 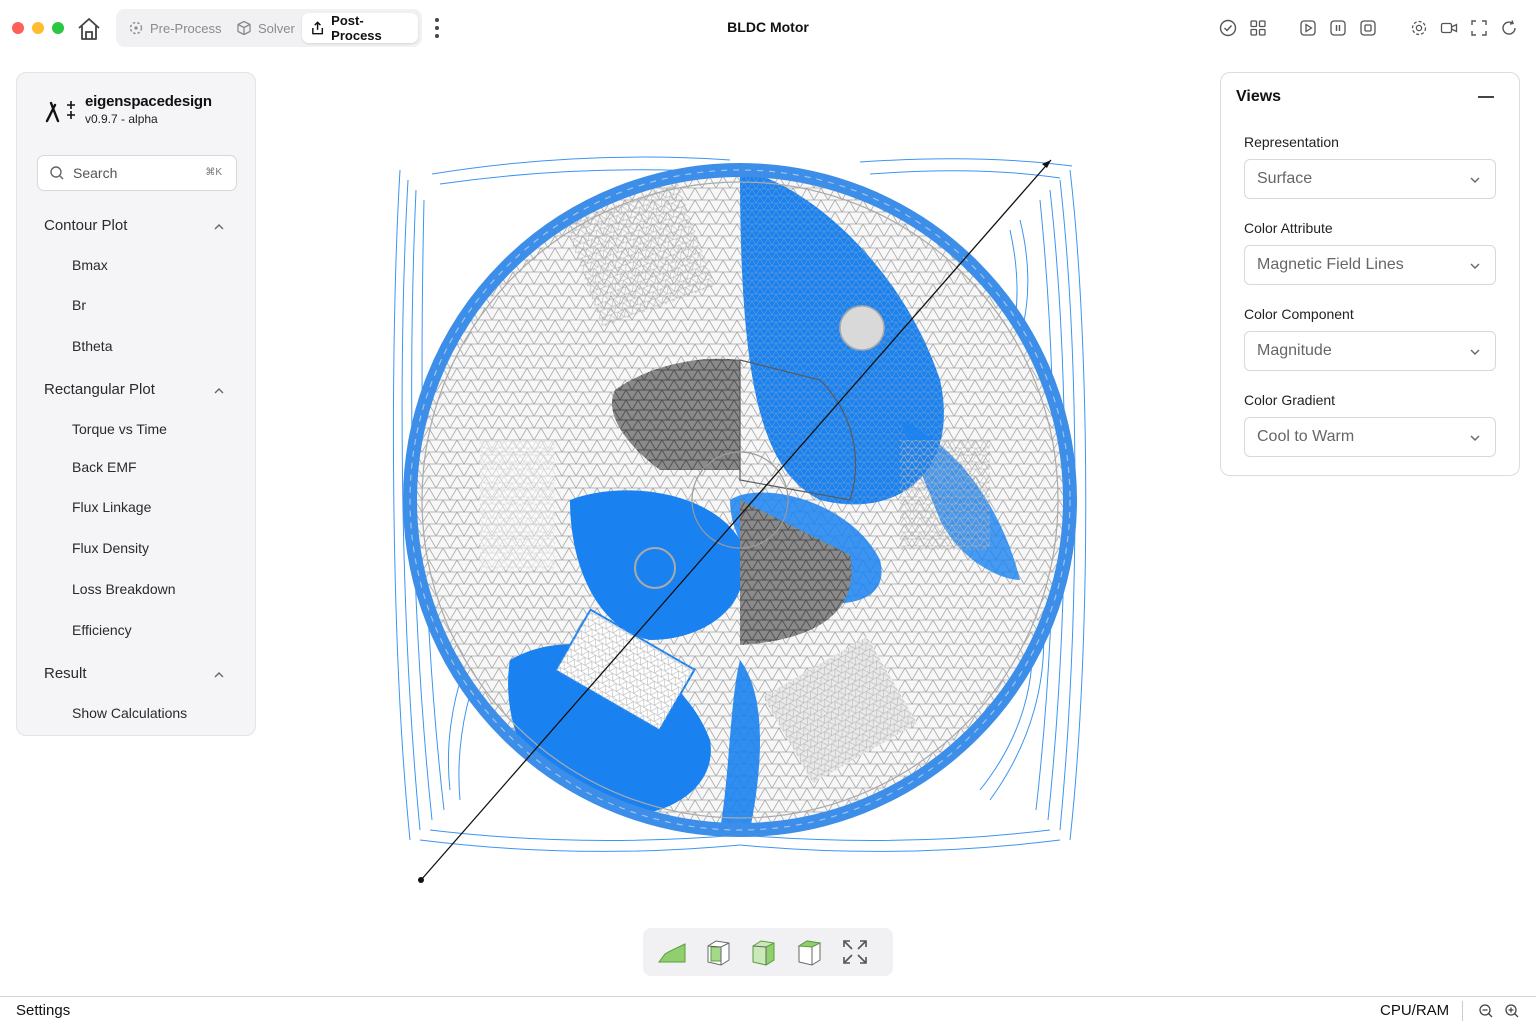 I want to click on preprocess-icon, so click(x=136, y=28).